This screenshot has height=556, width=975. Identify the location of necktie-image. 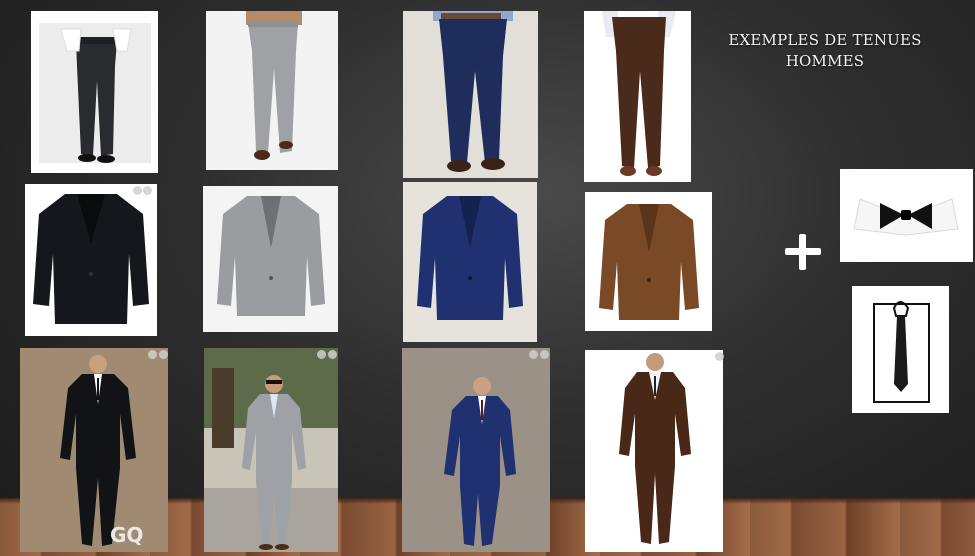
(900, 349).